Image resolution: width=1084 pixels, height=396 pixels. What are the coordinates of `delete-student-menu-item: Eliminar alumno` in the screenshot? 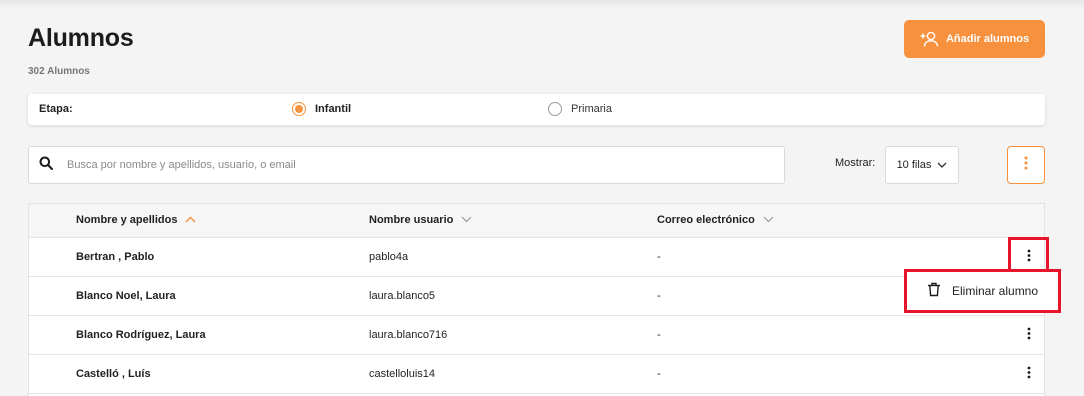 It's located at (982, 291).